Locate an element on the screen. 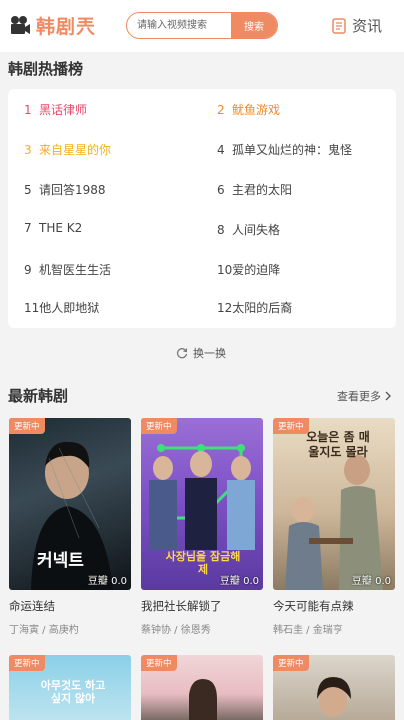 The height and width of the screenshot is (720, 404). rank-number: 5 is located at coordinates (28, 189).